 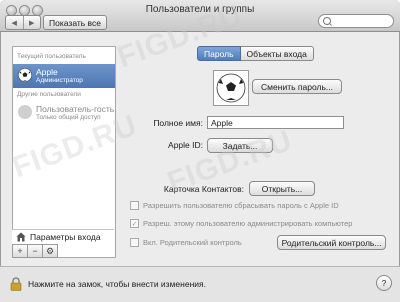 I want to click on parental-control-checkbox: Вкл. Родительский контроль, so click(x=186, y=242).